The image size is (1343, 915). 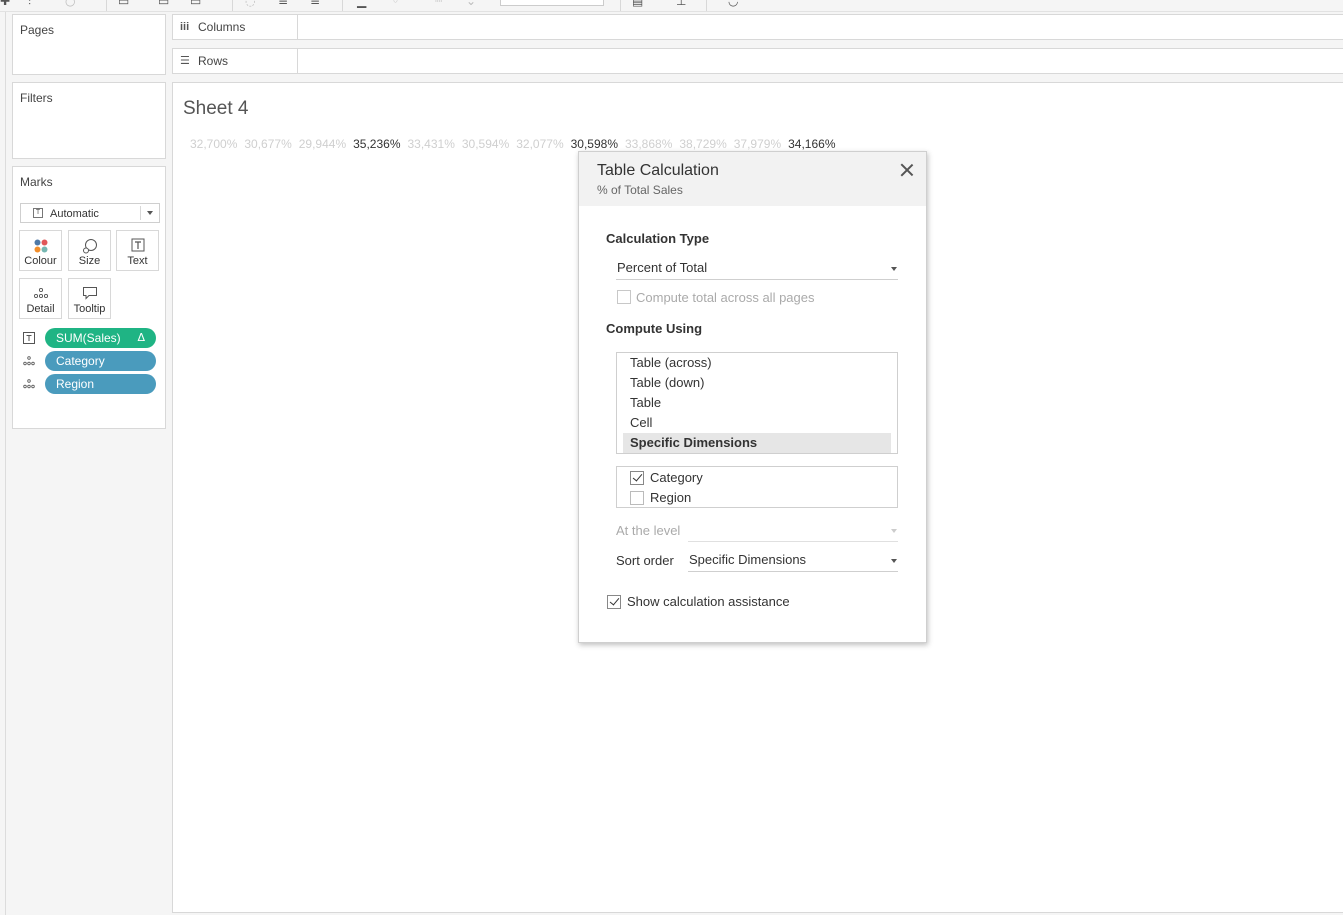 What do you see at coordinates (70, 4) in the screenshot?
I see `toolbar-icon: ○` at bounding box center [70, 4].